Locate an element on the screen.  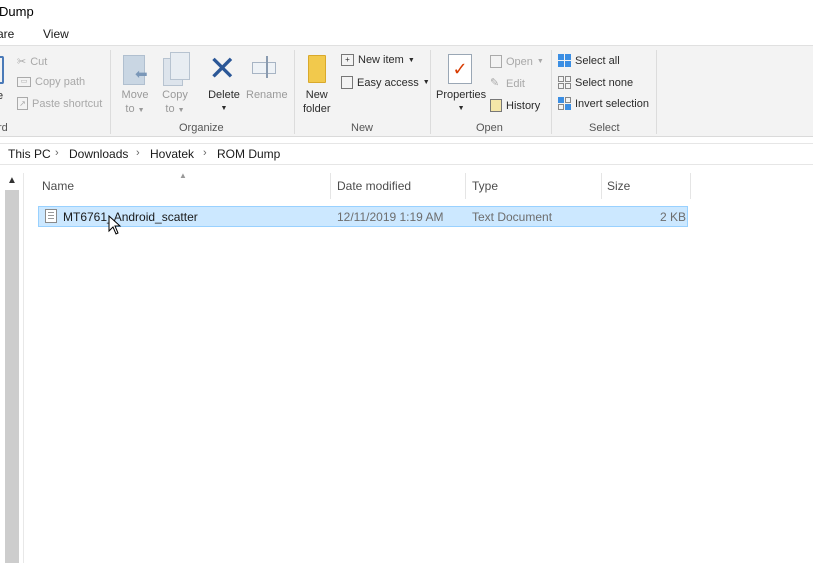
checkmark-icon: ✓ is located at coordinates (460, 69).